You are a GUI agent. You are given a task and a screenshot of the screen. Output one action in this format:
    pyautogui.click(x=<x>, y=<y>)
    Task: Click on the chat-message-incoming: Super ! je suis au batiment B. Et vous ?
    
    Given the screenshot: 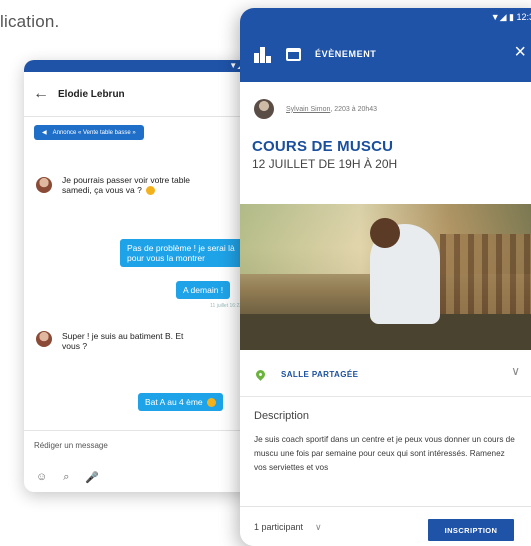 What is the action you would take?
    pyautogui.click(x=123, y=341)
    